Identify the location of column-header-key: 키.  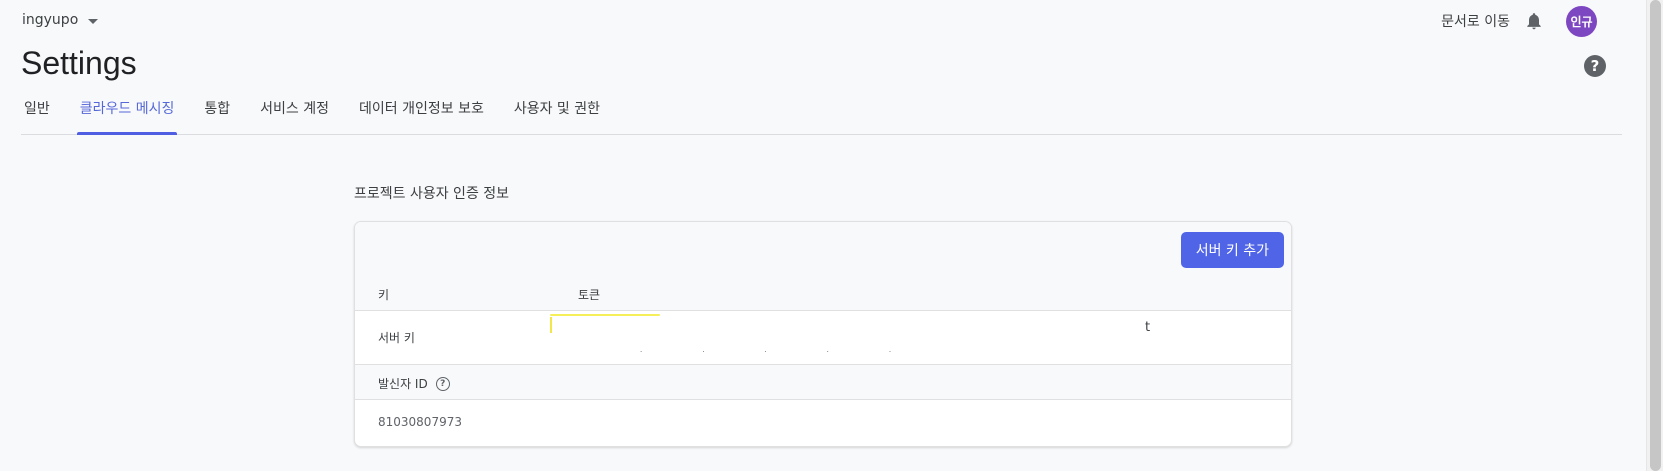
(384, 295).